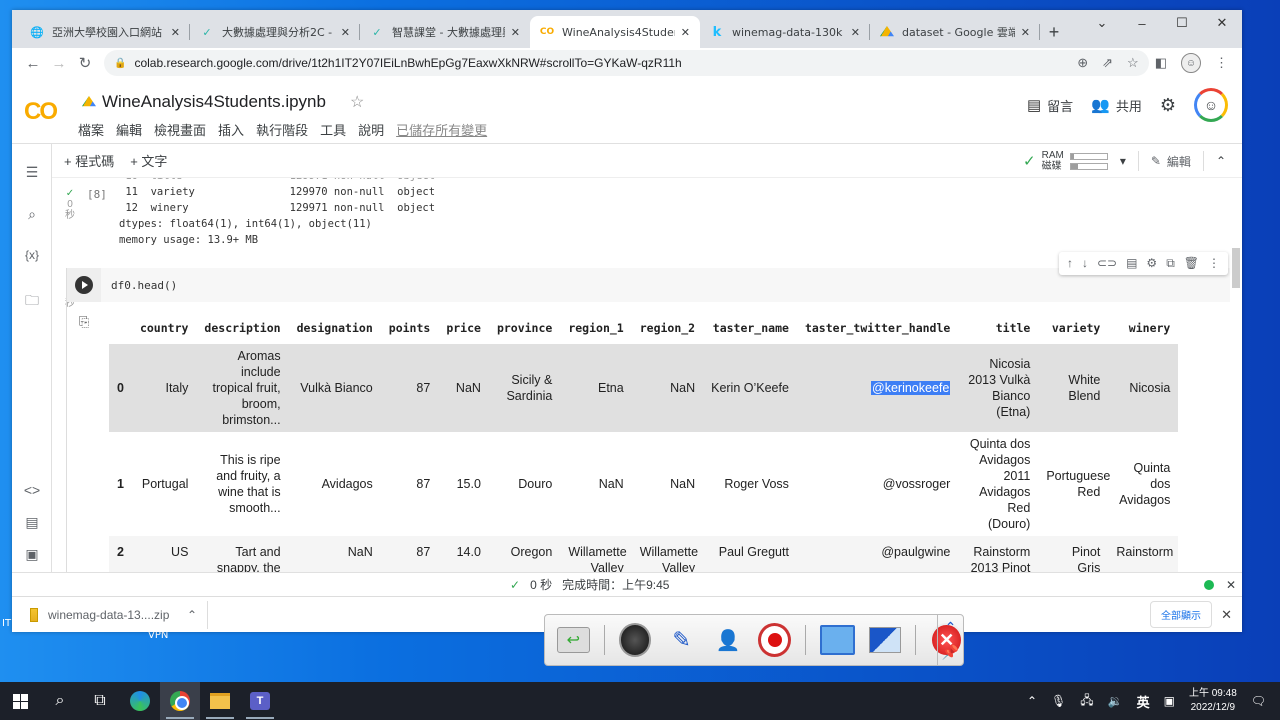 The image size is (1280, 720). What do you see at coordinates (1236, 268) in the screenshot?
I see `scrollbar` at bounding box center [1236, 268].